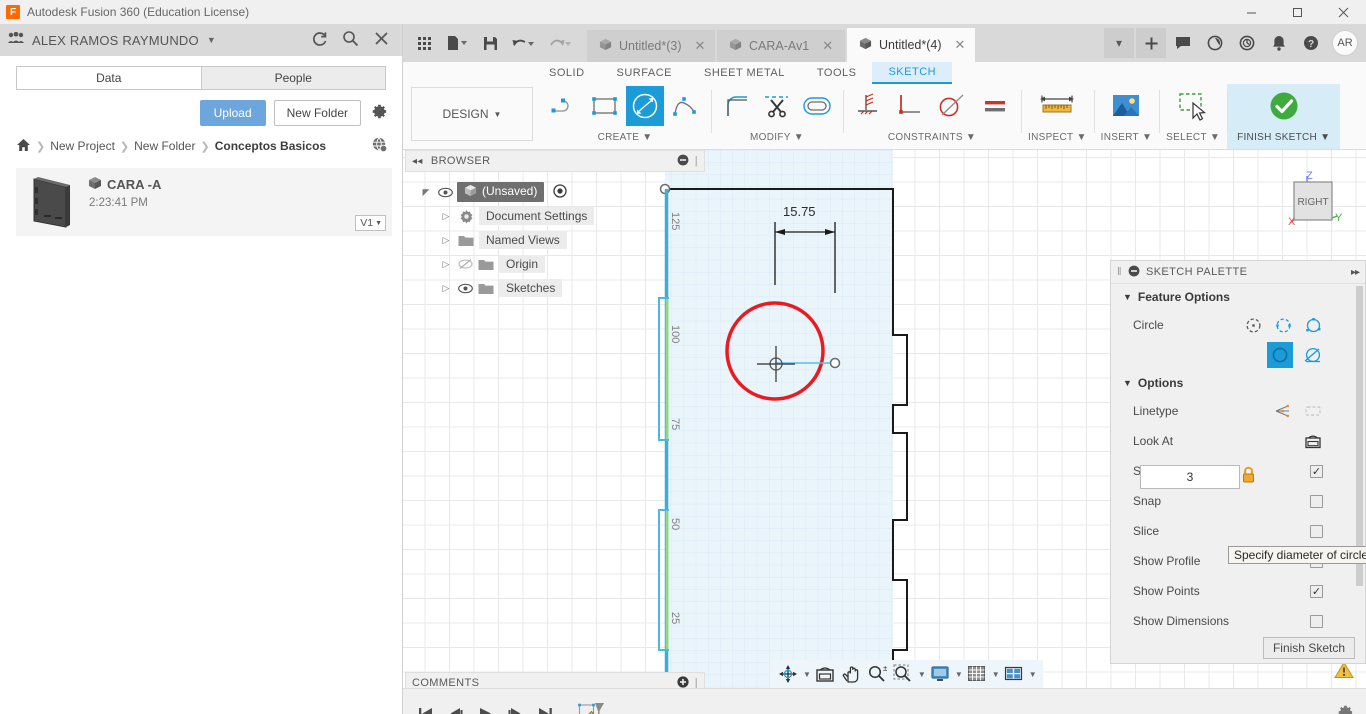  What do you see at coordinates (317, 113) in the screenshot?
I see `new-folder-button: New Folder` at bounding box center [317, 113].